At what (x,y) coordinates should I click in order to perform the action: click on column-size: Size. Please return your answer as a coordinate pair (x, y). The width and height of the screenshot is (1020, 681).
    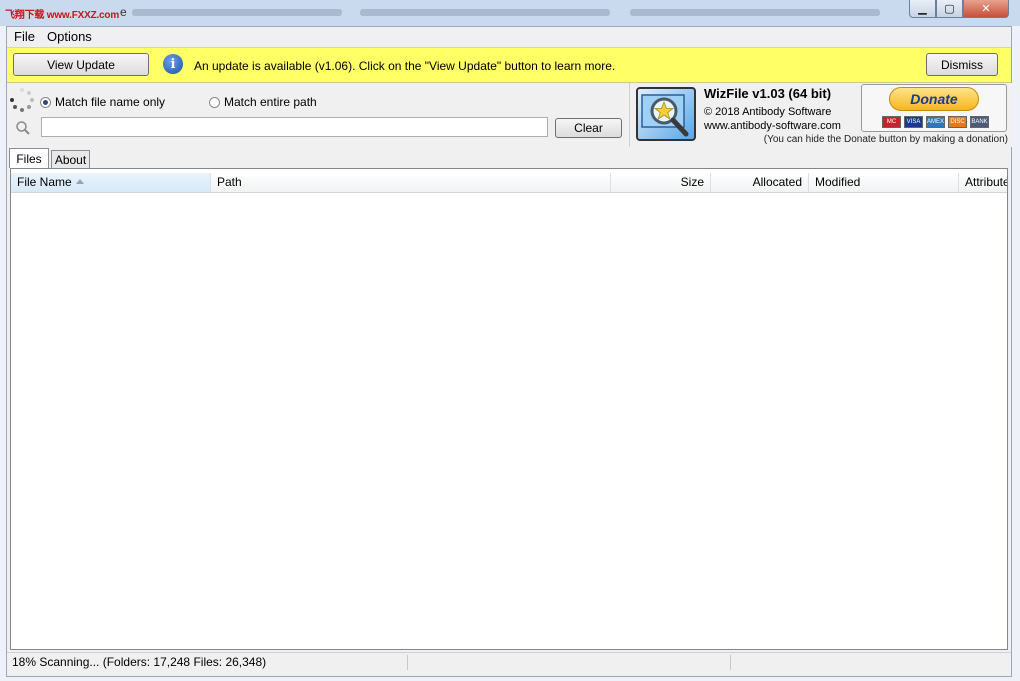
    Looking at the image, I should click on (661, 182).